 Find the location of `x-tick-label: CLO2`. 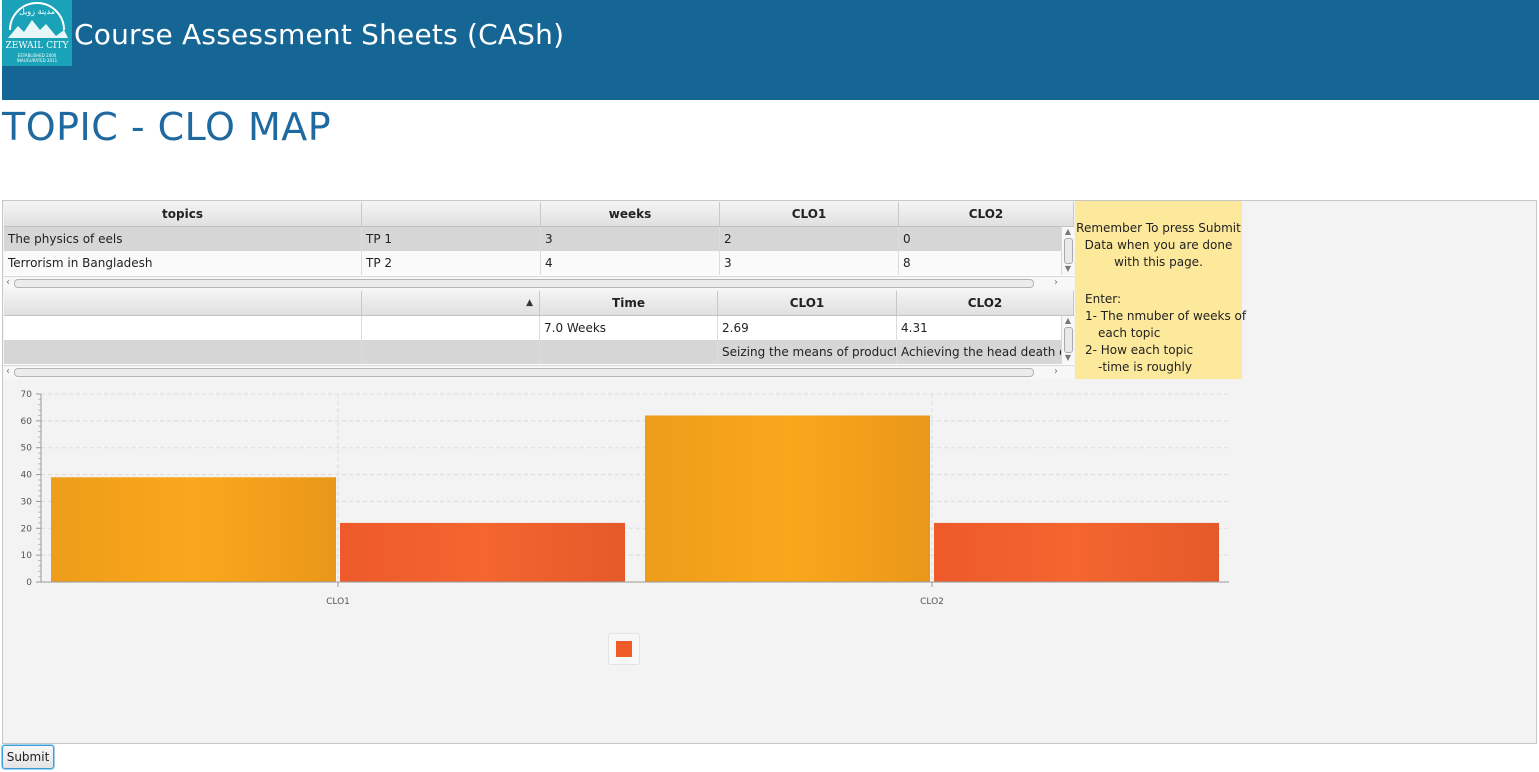

x-tick-label: CLO2 is located at coordinates (932, 602).